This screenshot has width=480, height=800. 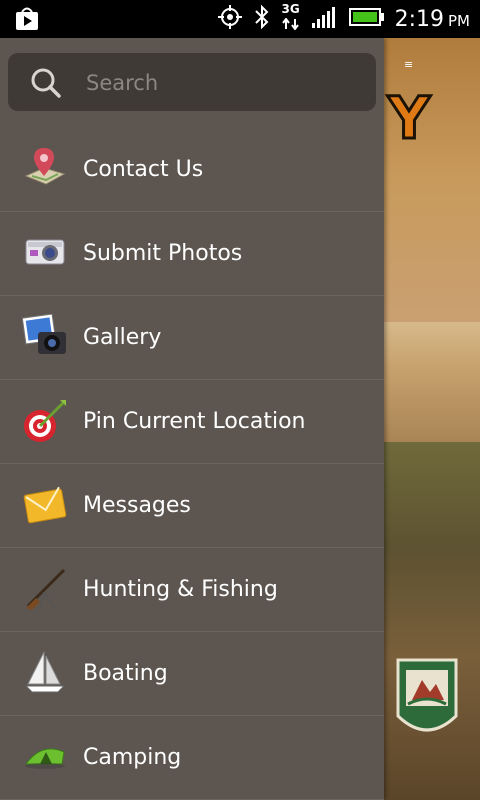 What do you see at coordinates (163, 253) in the screenshot?
I see `menu-item-label: Submit Photos` at bounding box center [163, 253].